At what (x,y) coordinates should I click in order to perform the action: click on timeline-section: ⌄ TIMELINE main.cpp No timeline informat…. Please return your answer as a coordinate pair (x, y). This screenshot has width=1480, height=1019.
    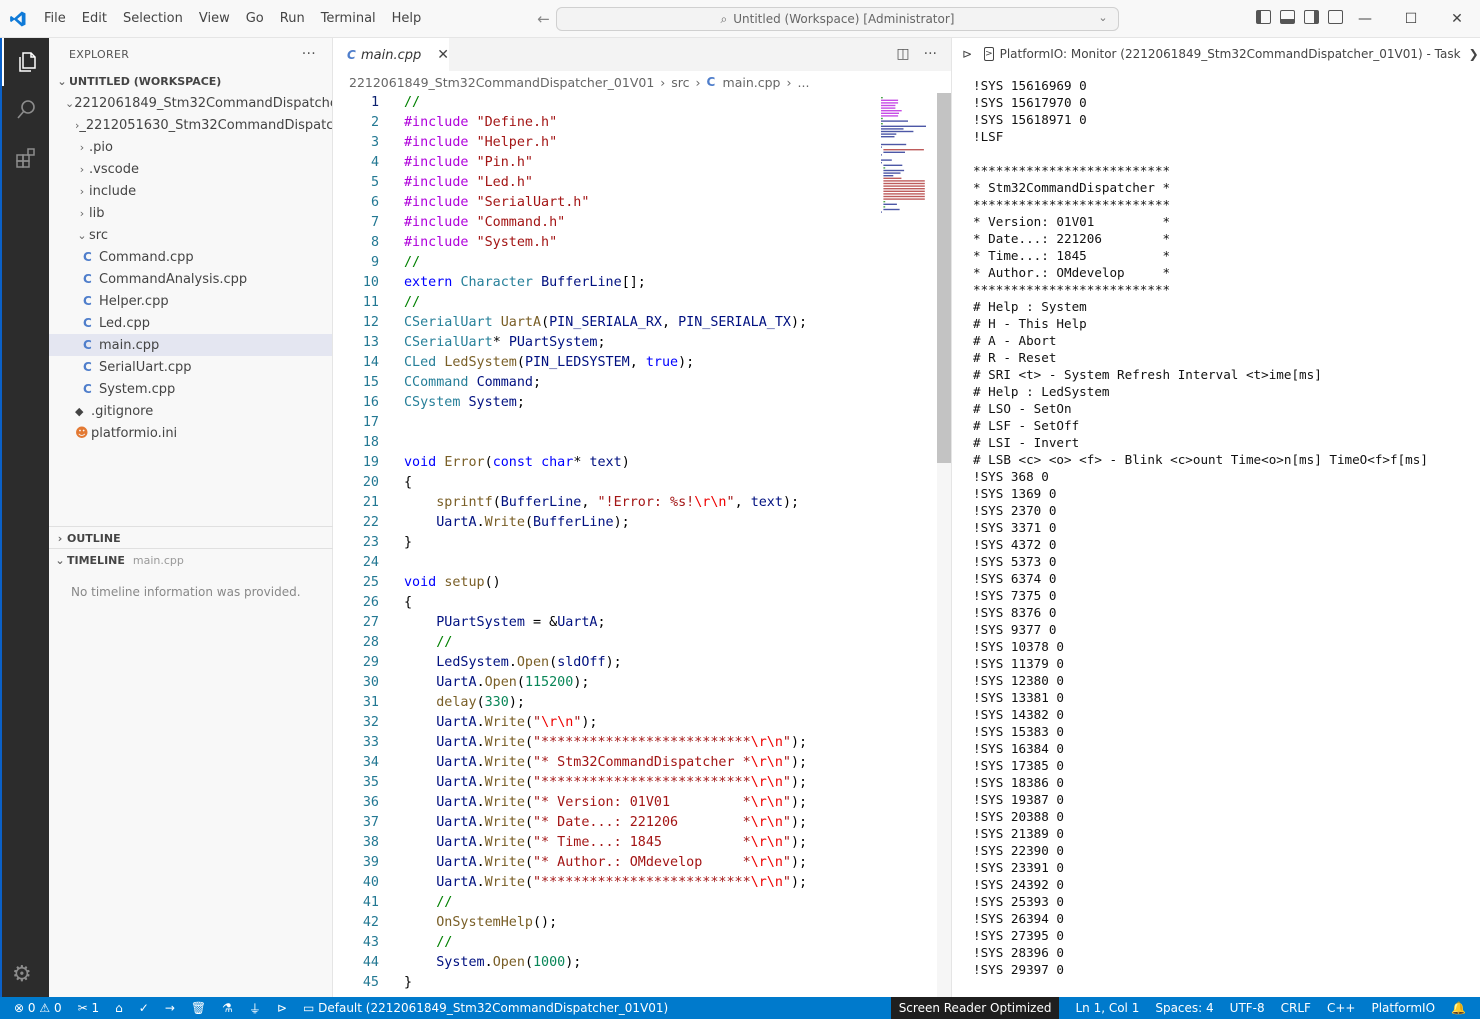
    Looking at the image, I should click on (191, 580).